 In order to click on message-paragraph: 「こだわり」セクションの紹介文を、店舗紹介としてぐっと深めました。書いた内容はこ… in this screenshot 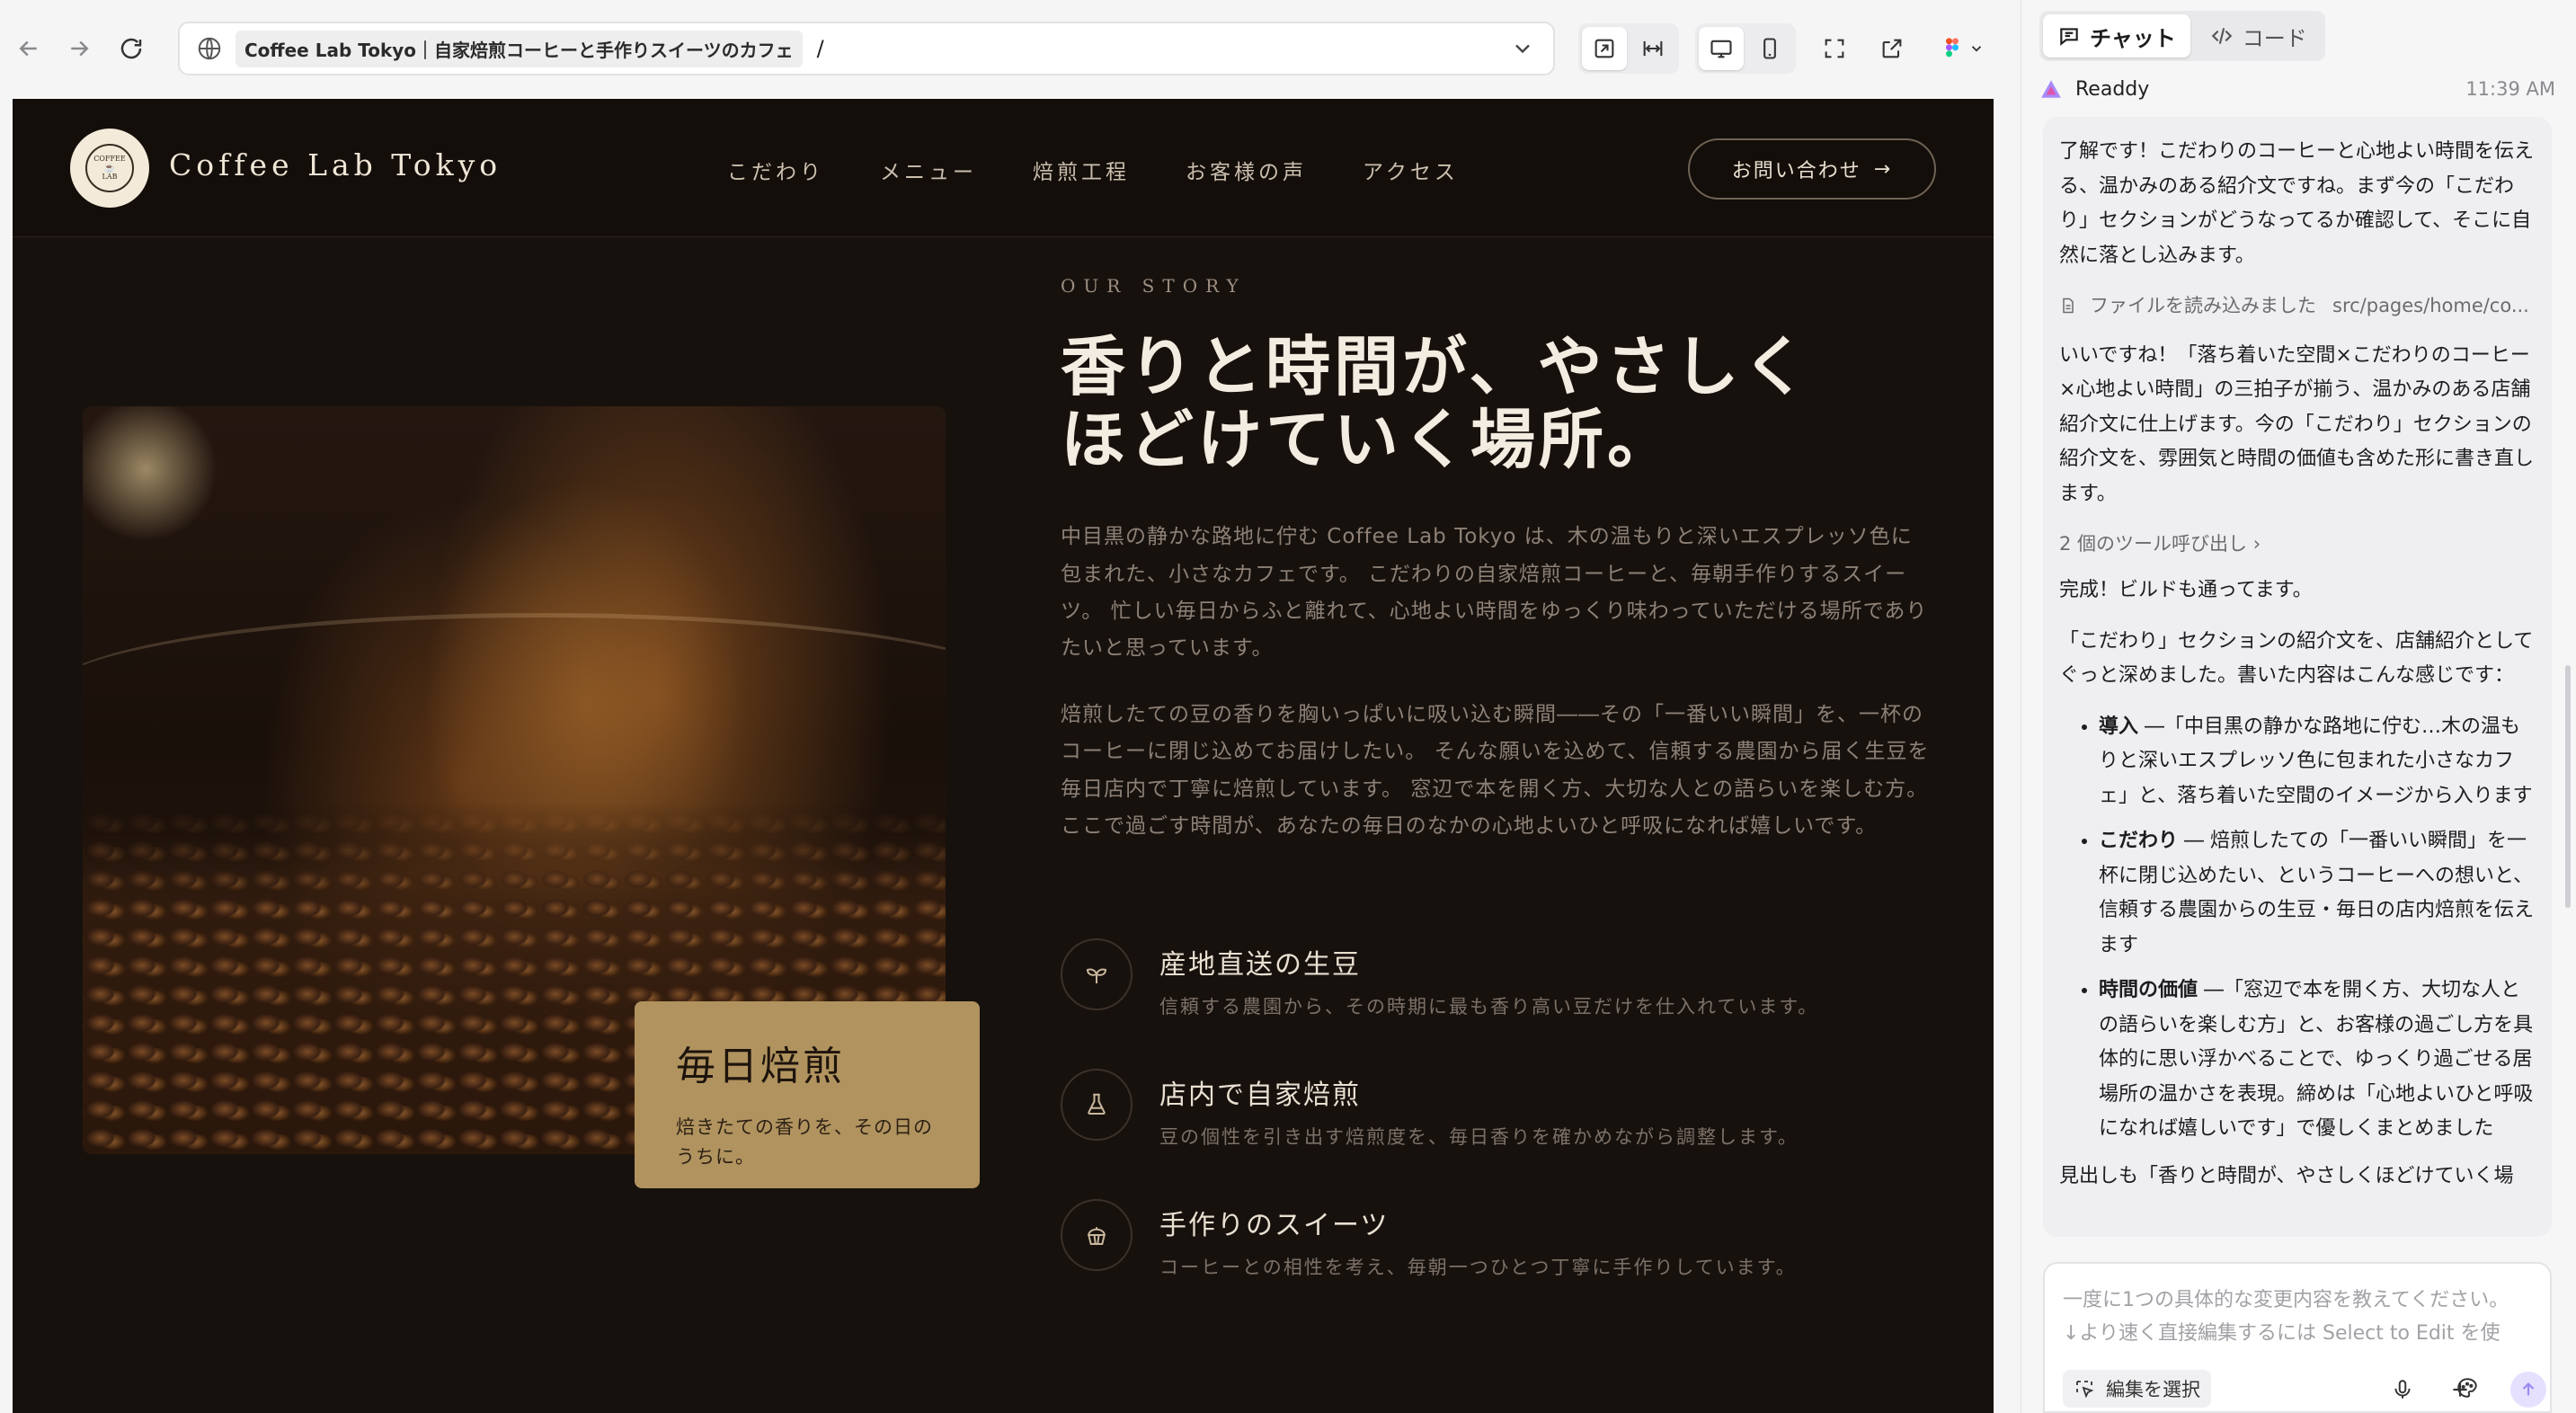, I will do `click(2296, 658)`.